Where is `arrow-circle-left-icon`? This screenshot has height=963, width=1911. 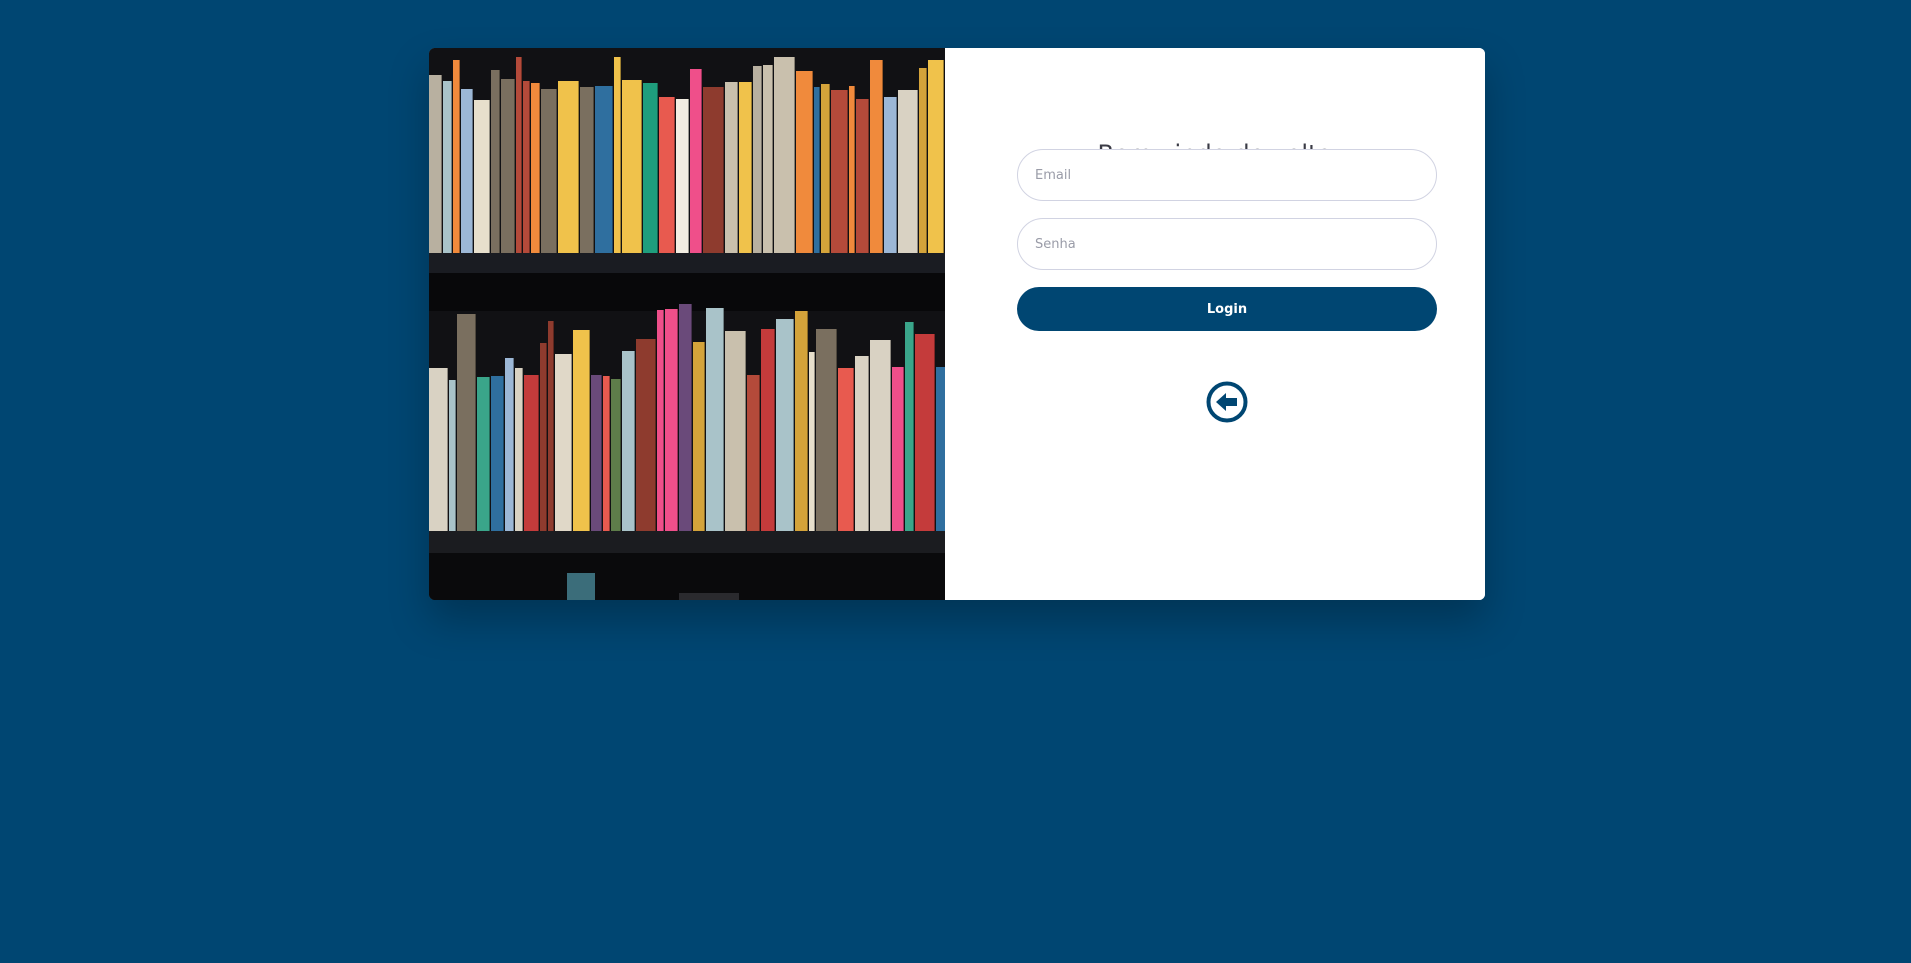
arrow-circle-left-icon is located at coordinates (1227, 402).